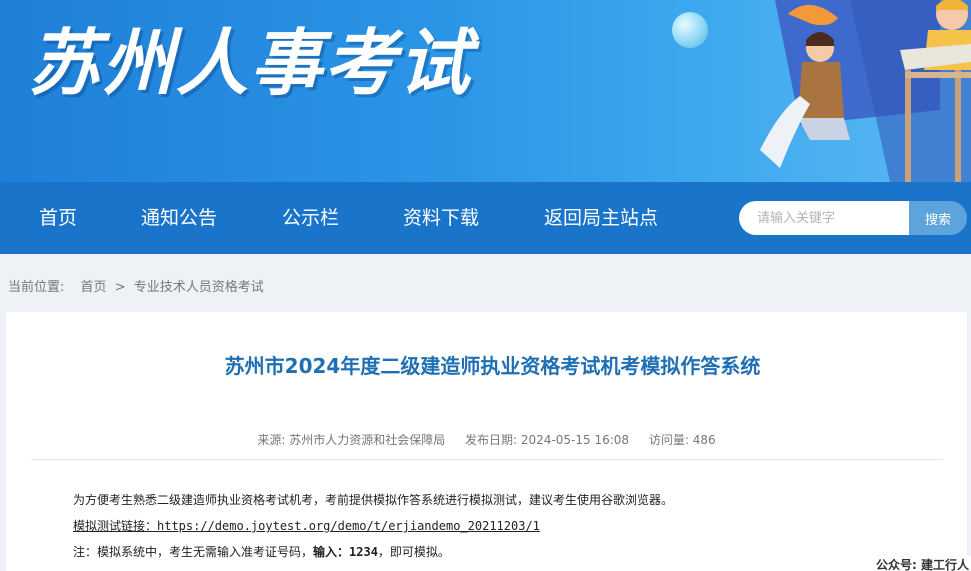 The image size is (971, 571). Describe the element at coordinates (824, 218) in the screenshot. I see `search-input` at that location.